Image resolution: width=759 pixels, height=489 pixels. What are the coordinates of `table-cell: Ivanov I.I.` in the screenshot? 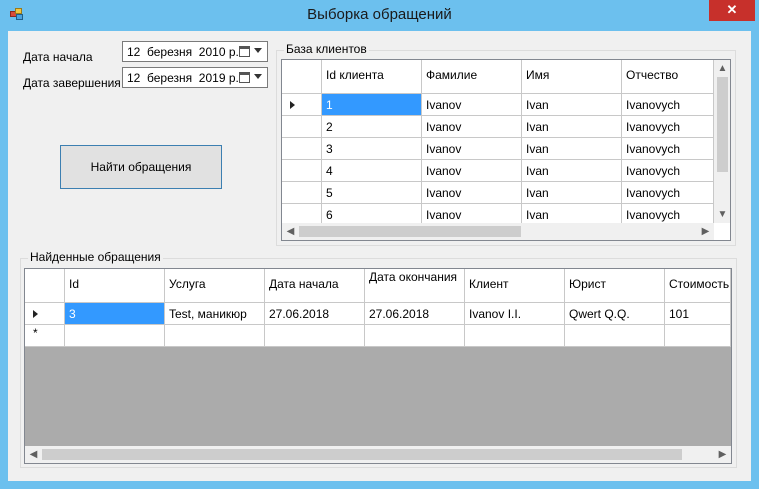 It's located at (515, 314).